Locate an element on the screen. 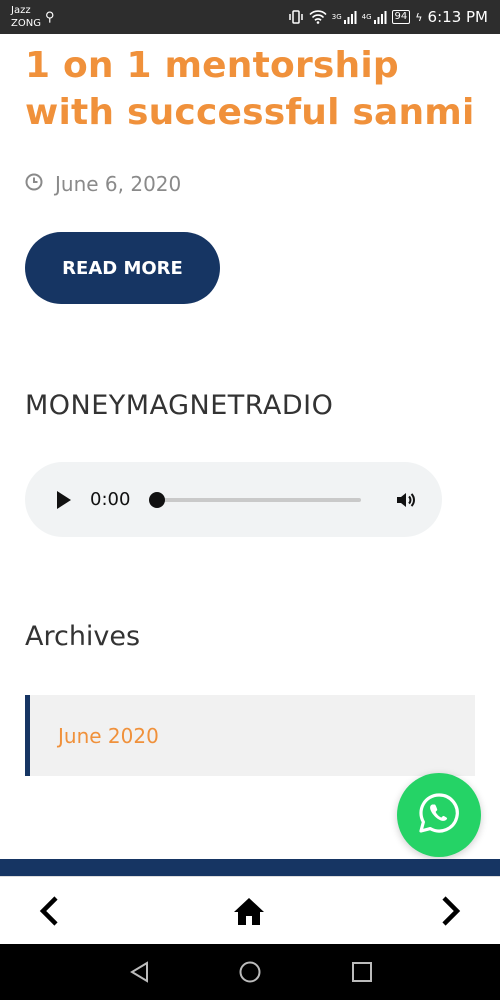 This screenshot has height=1000, width=500. charging-icon: ϟ is located at coordinates (419, 17).